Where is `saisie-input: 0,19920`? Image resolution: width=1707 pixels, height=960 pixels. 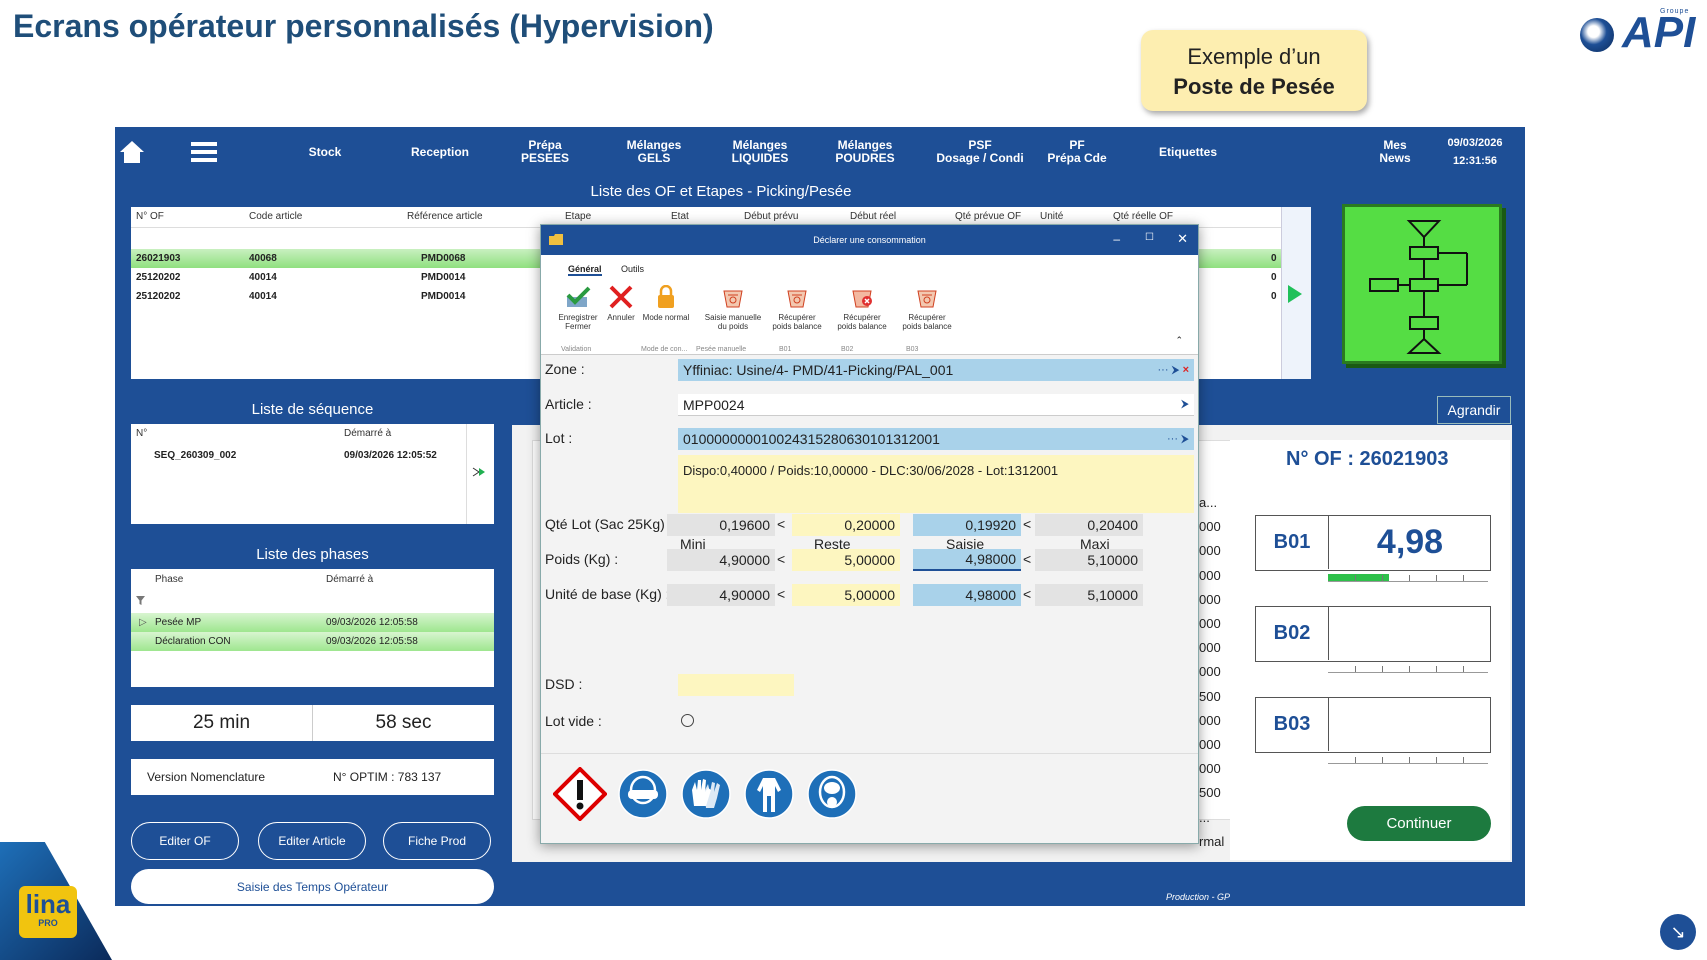 saisie-input: 0,19920 is located at coordinates (967, 525).